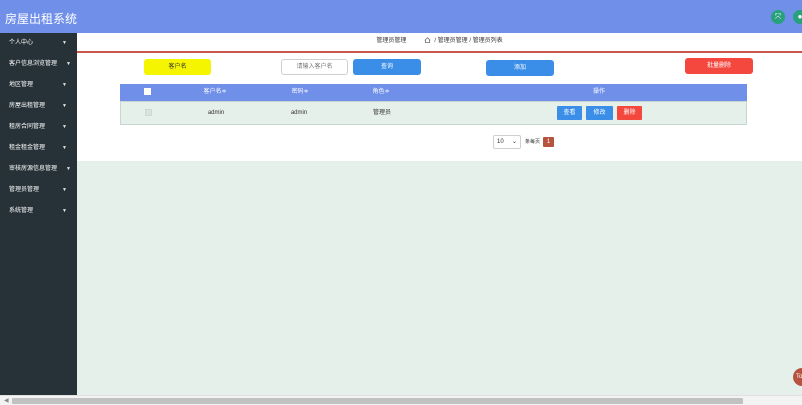 This screenshot has width=802, height=405. Describe the element at coordinates (38, 43) in the screenshot. I see `sidebar-item-personal-center: 个人中心 ▼` at that location.